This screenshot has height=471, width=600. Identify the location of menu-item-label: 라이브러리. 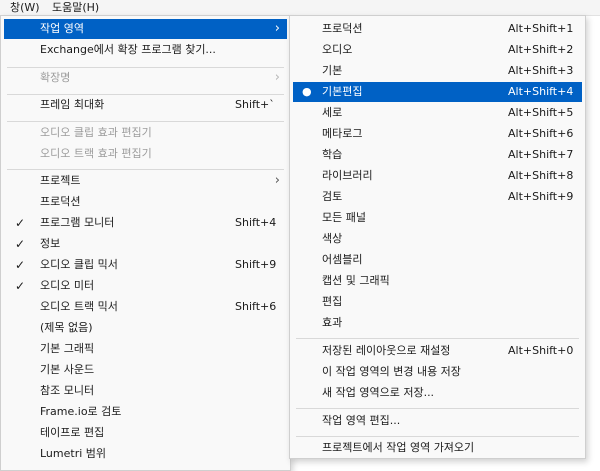
(347, 175).